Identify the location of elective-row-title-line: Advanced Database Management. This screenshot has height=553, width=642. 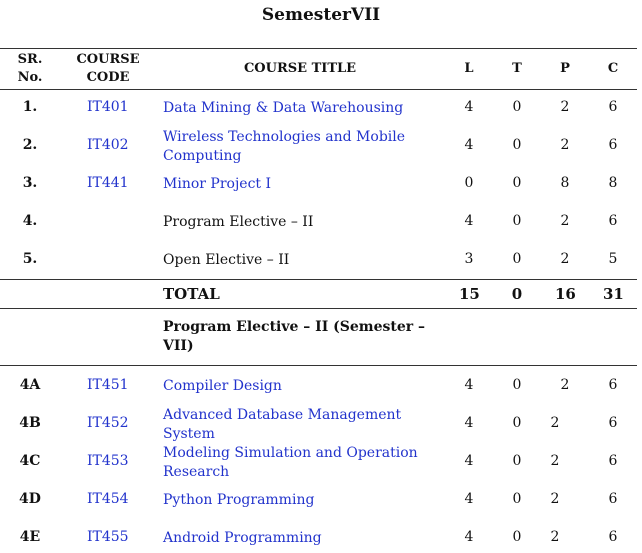
(282, 414).